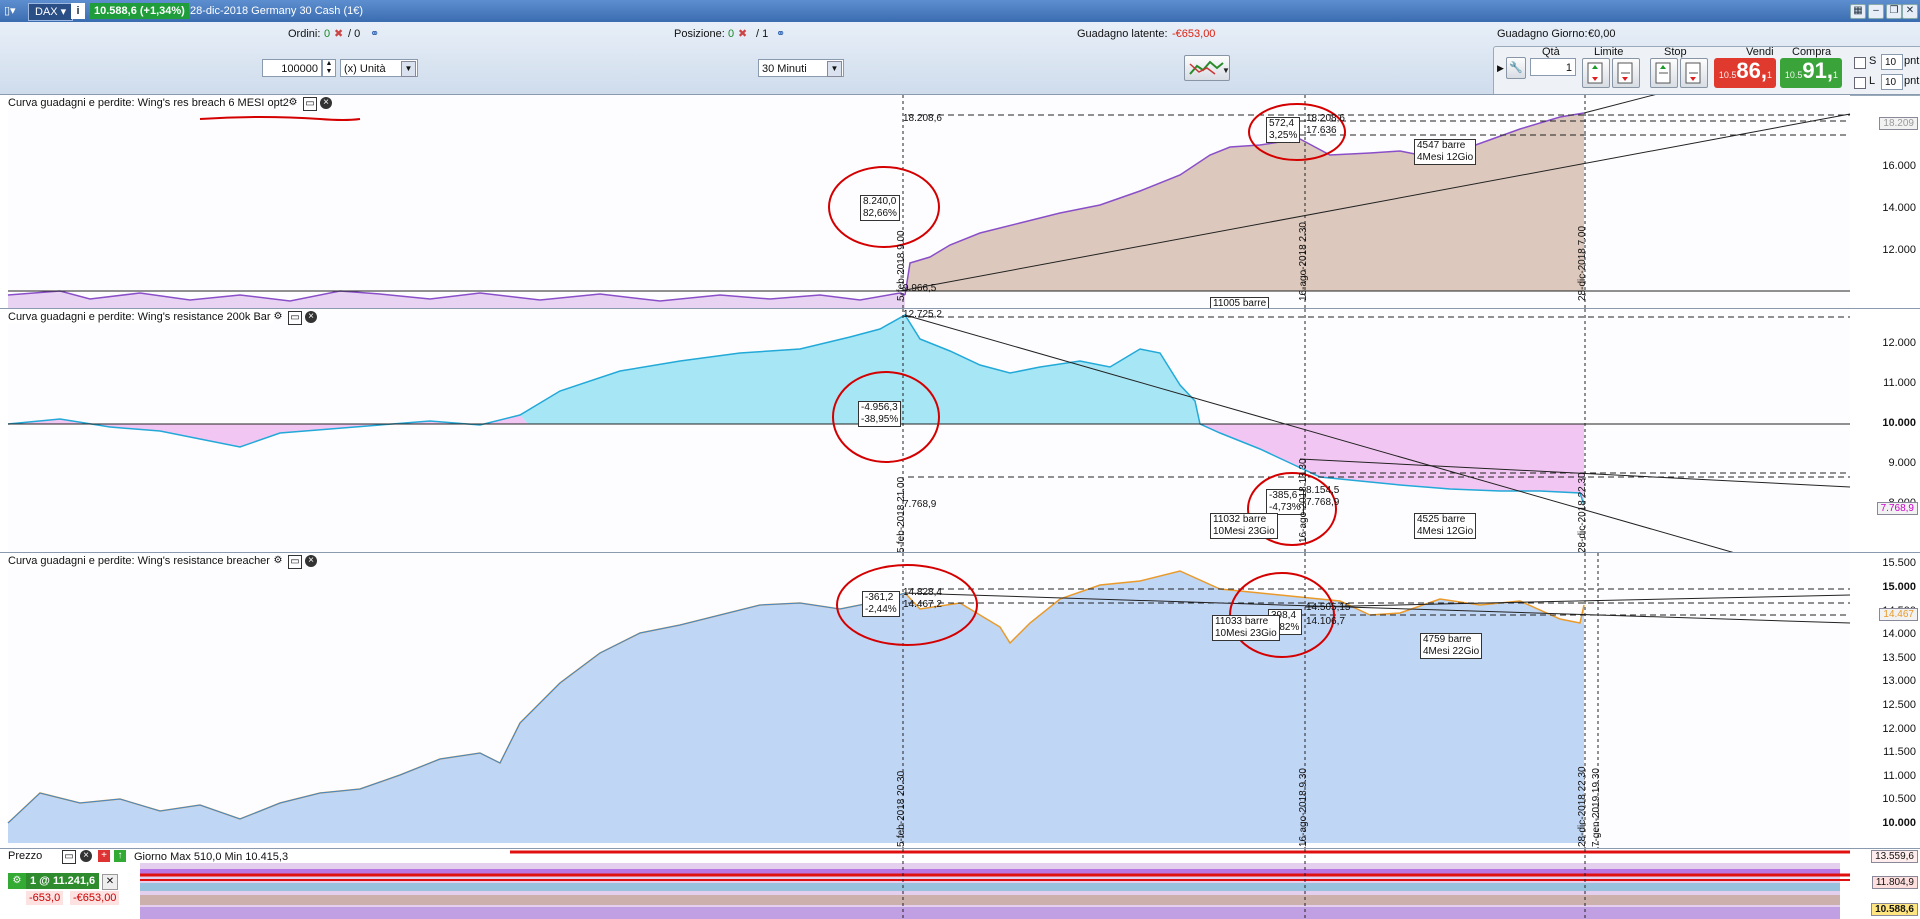 This screenshot has height=919, width=1920. Describe the element at coordinates (881, 604) in the screenshot. I see `drawdown-note: -361,2 -2,44%` at that location.